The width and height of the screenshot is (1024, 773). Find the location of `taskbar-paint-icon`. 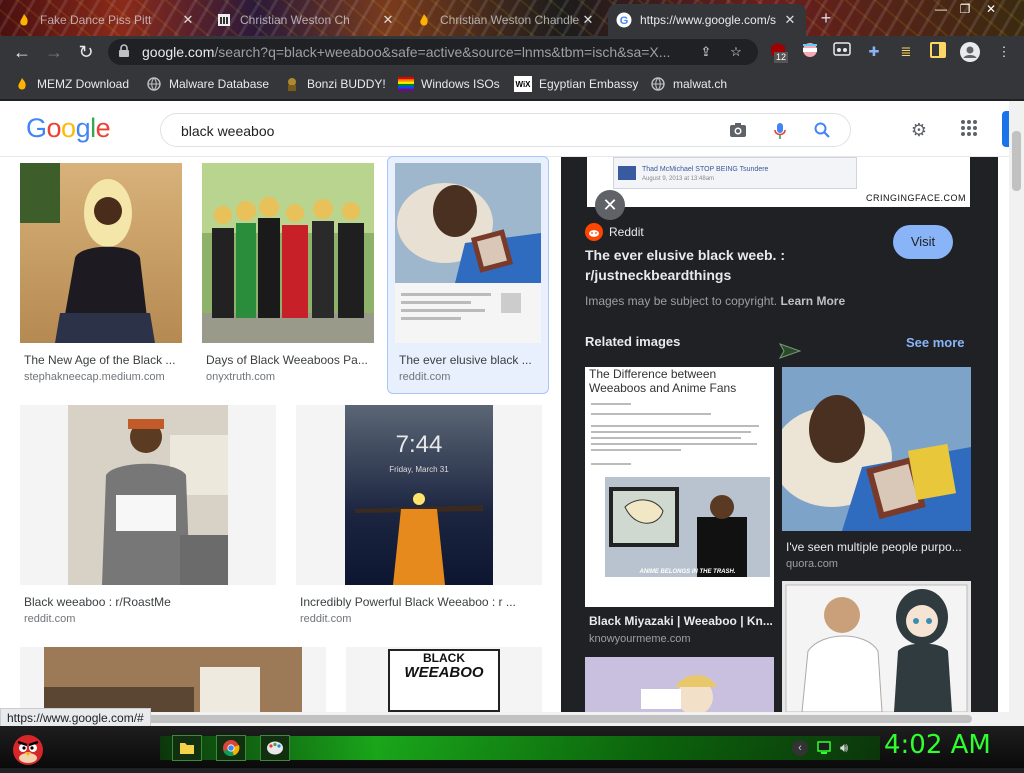

taskbar-paint-icon is located at coordinates (275, 748).